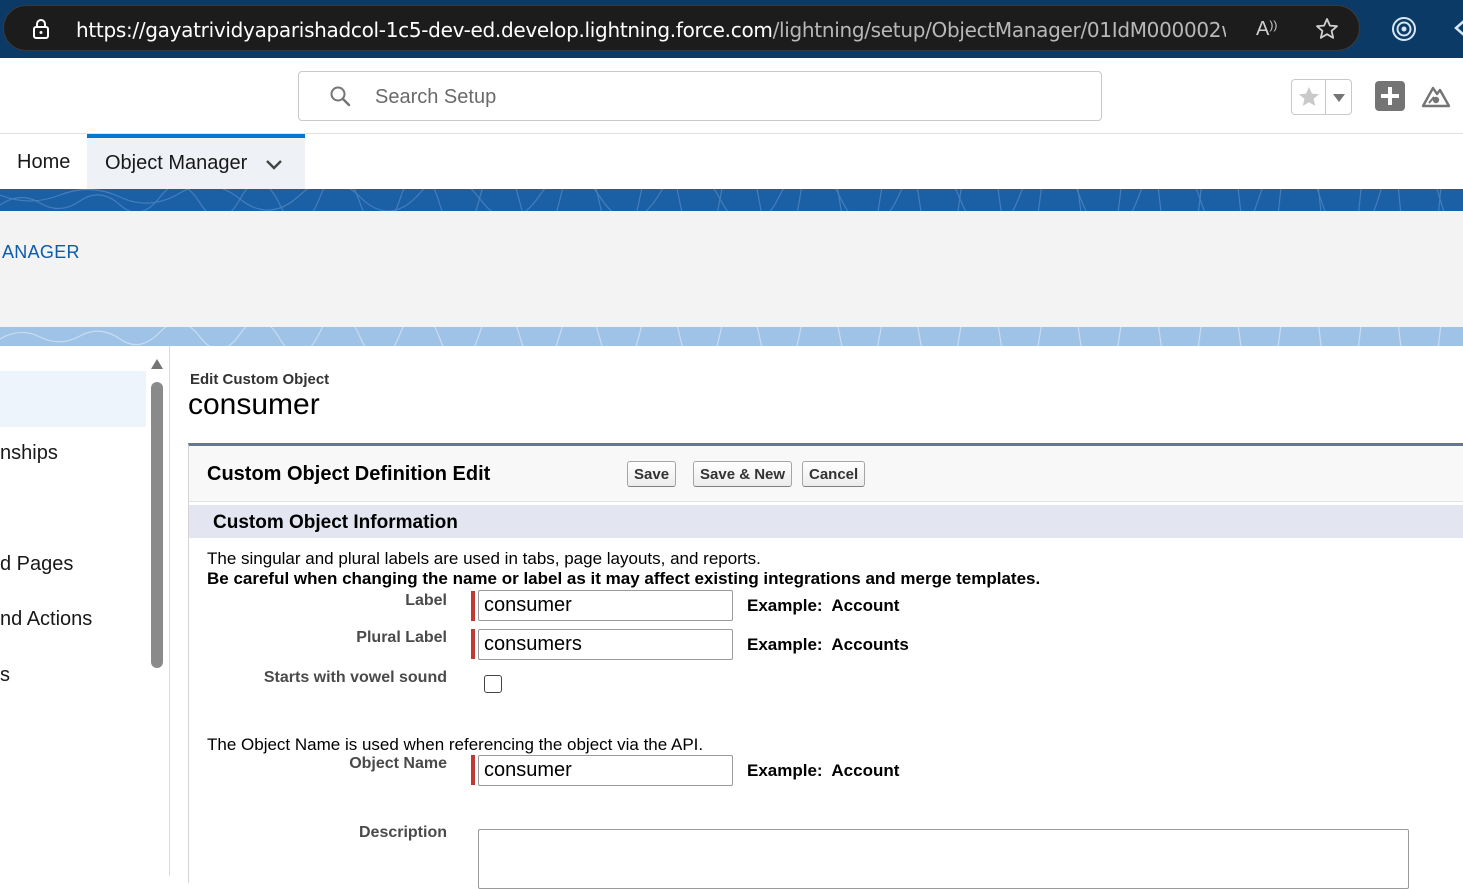 The height and width of the screenshot is (889, 1463). I want to click on global-actions-button, so click(1390, 96).